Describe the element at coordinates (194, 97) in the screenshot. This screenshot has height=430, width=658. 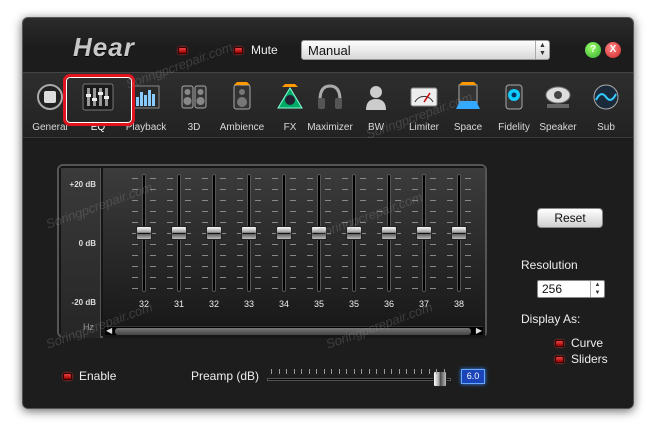
I see `speakers-3d-icon` at that location.